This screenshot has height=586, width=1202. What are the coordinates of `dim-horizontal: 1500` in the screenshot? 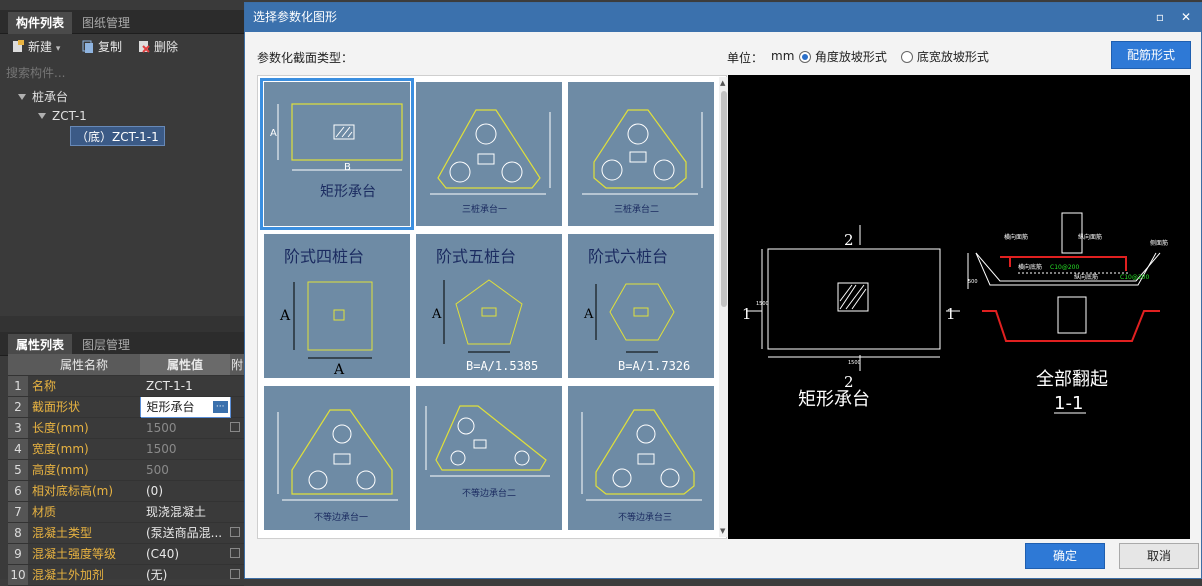 It's located at (854, 363).